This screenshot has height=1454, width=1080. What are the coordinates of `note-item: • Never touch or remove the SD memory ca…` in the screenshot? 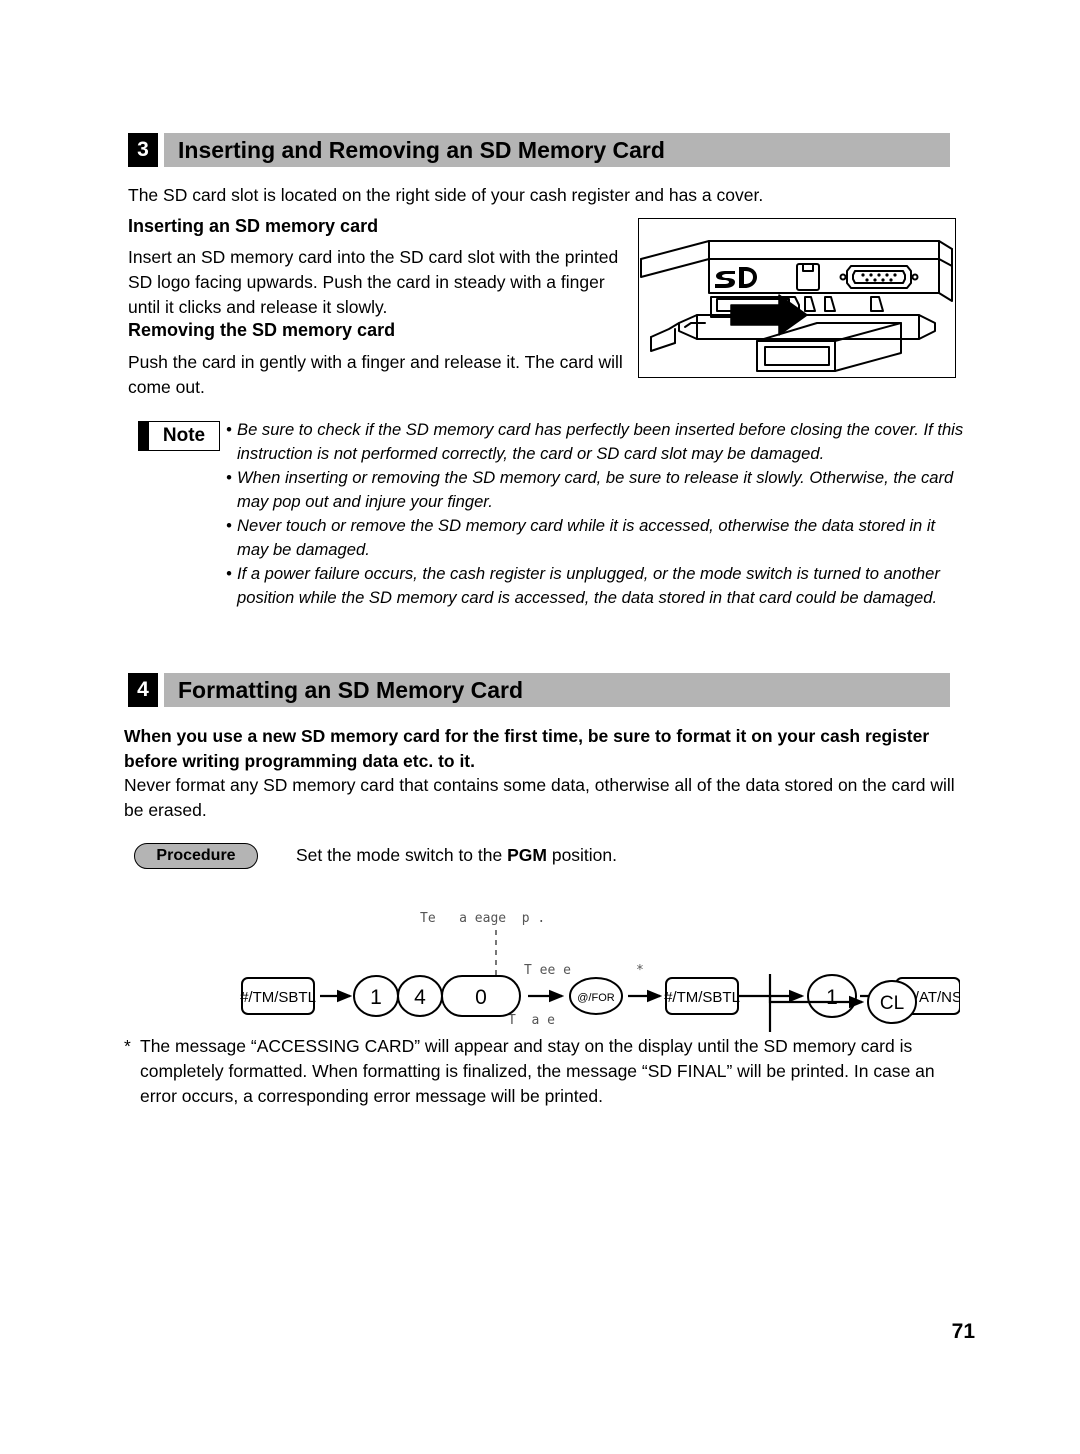 It's located at (597, 537).